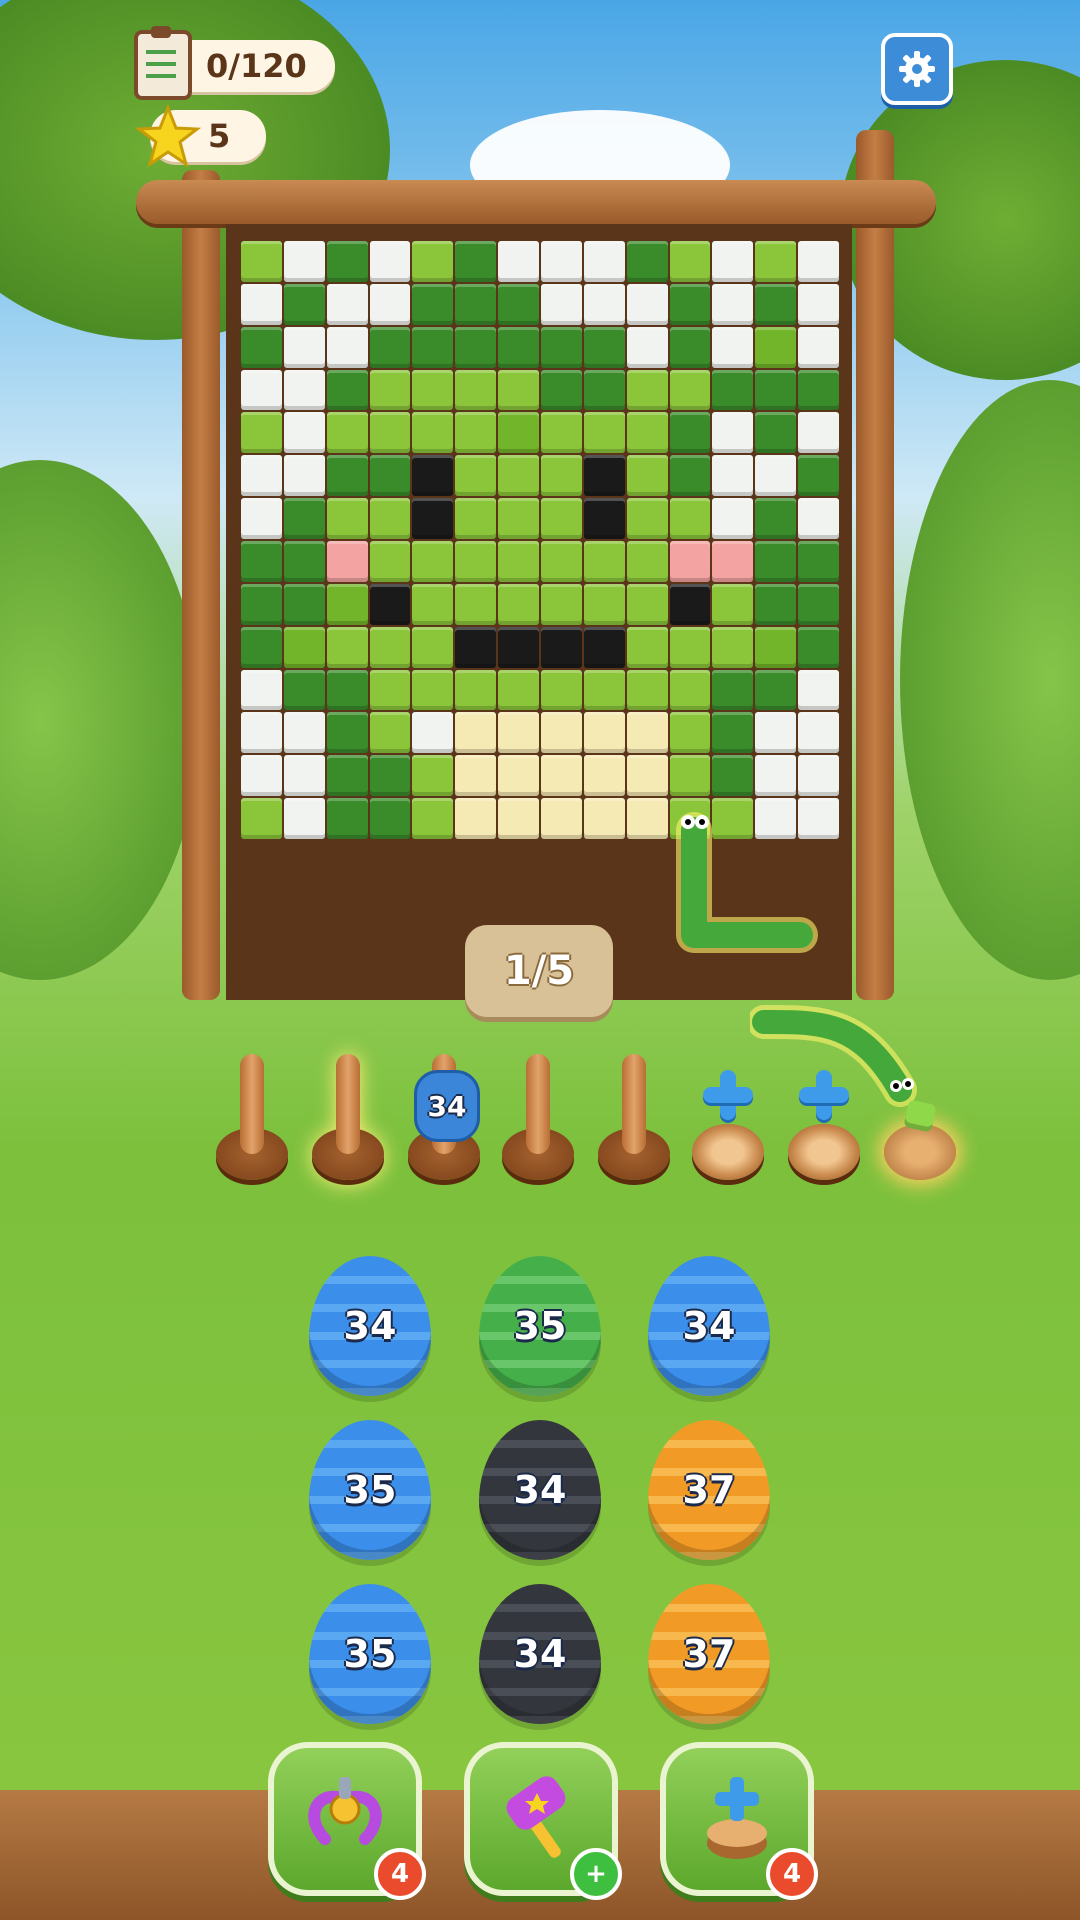  I want to click on egg-value: 34, so click(709, 1326).